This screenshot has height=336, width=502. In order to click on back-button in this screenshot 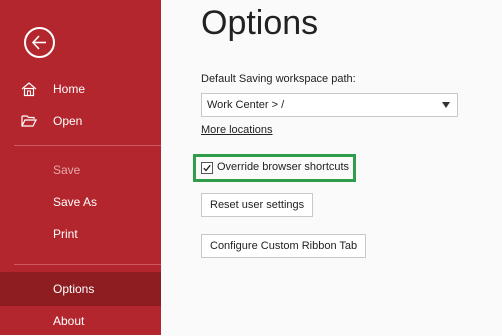, I will do `click(39, 42)`.